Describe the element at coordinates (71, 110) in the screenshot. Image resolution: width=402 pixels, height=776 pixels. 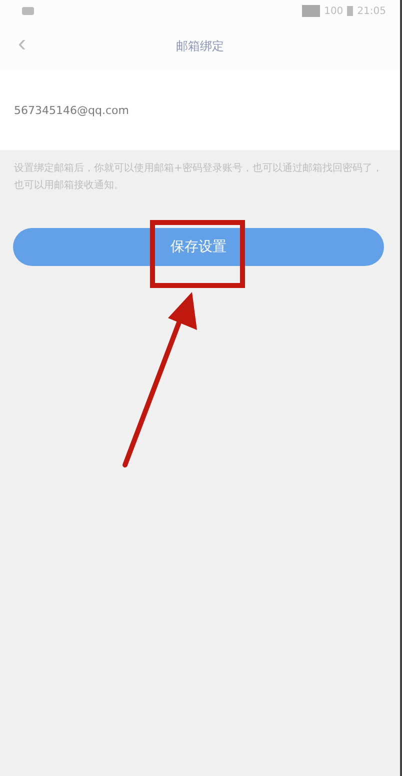
I see `email-field: 567345146@qq.com` at that location.